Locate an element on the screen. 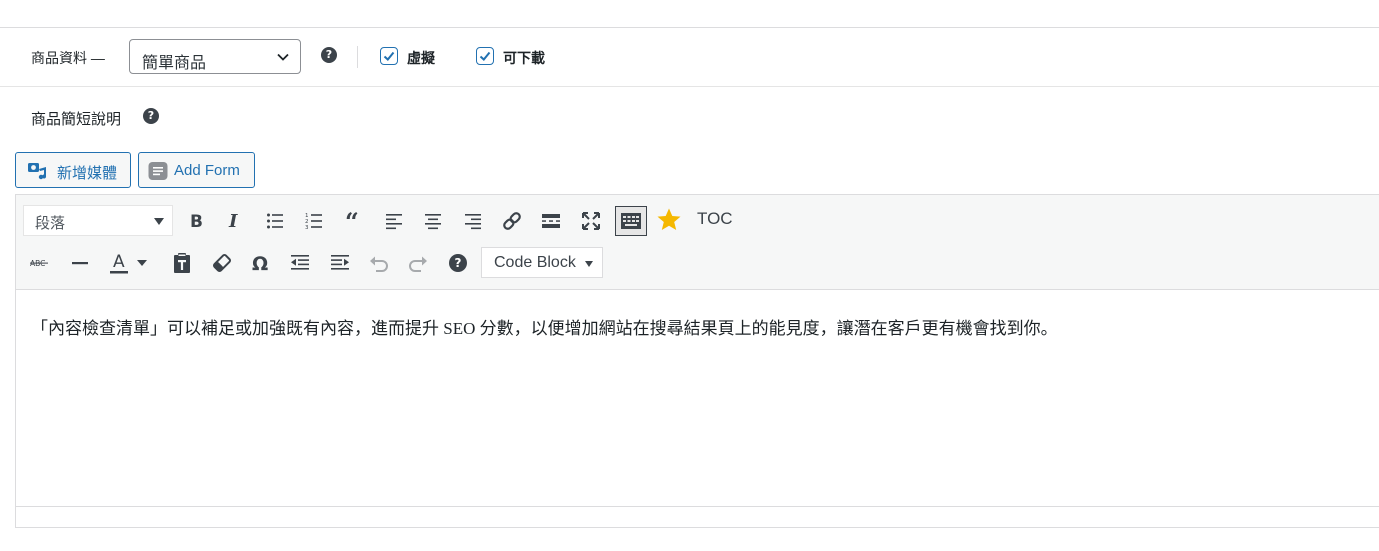 Image resolution: width=1379 pixels, height=551 pixels. redo-button is located at coordinates (418, 263).